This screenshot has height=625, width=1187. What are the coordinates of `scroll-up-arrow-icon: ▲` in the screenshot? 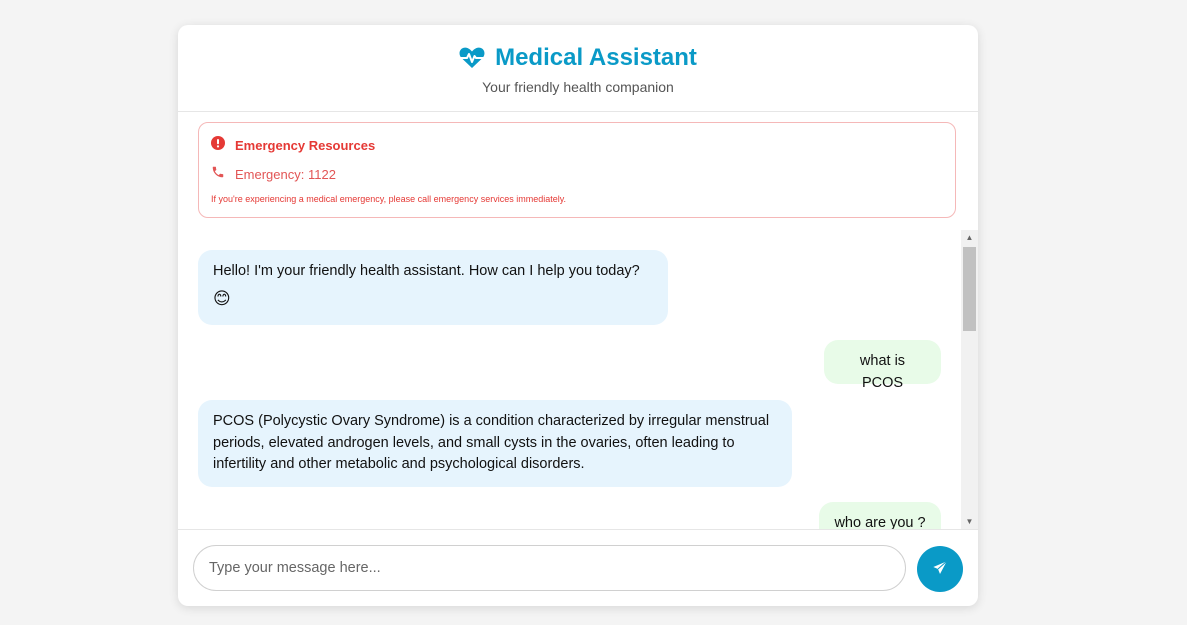 It's located at (969, 237).